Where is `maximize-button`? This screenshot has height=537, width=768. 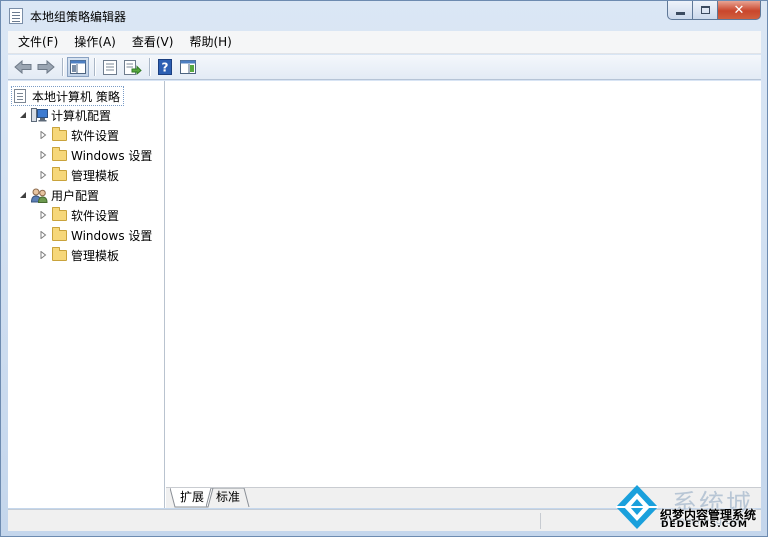 maximize-button is located at coordinates (705, 10).